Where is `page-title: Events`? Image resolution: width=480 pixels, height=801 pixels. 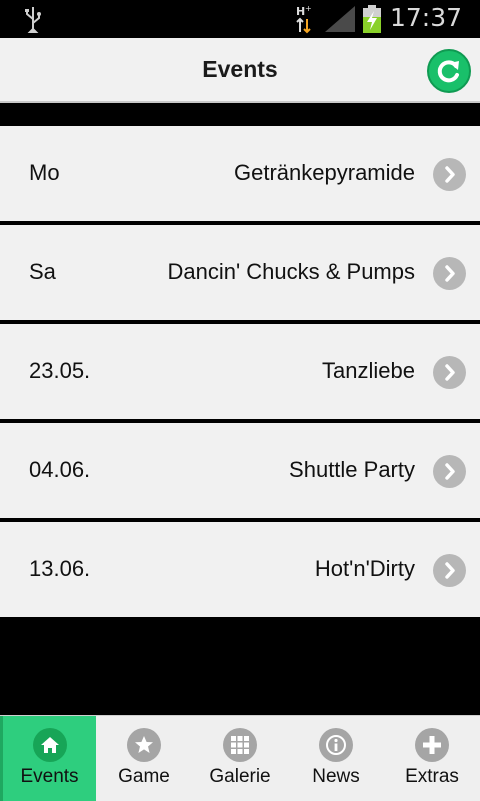 page-title: Events is located at coordinates (240, 69).